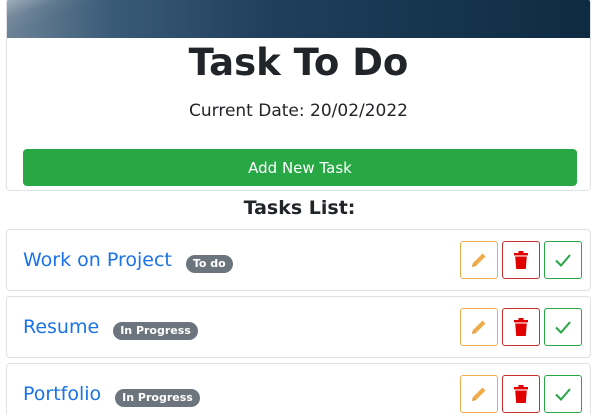  What do you see at coordinates (61, 327) in the screenshot?
I see `task-name: Resume` at bounding box center [61, 327].